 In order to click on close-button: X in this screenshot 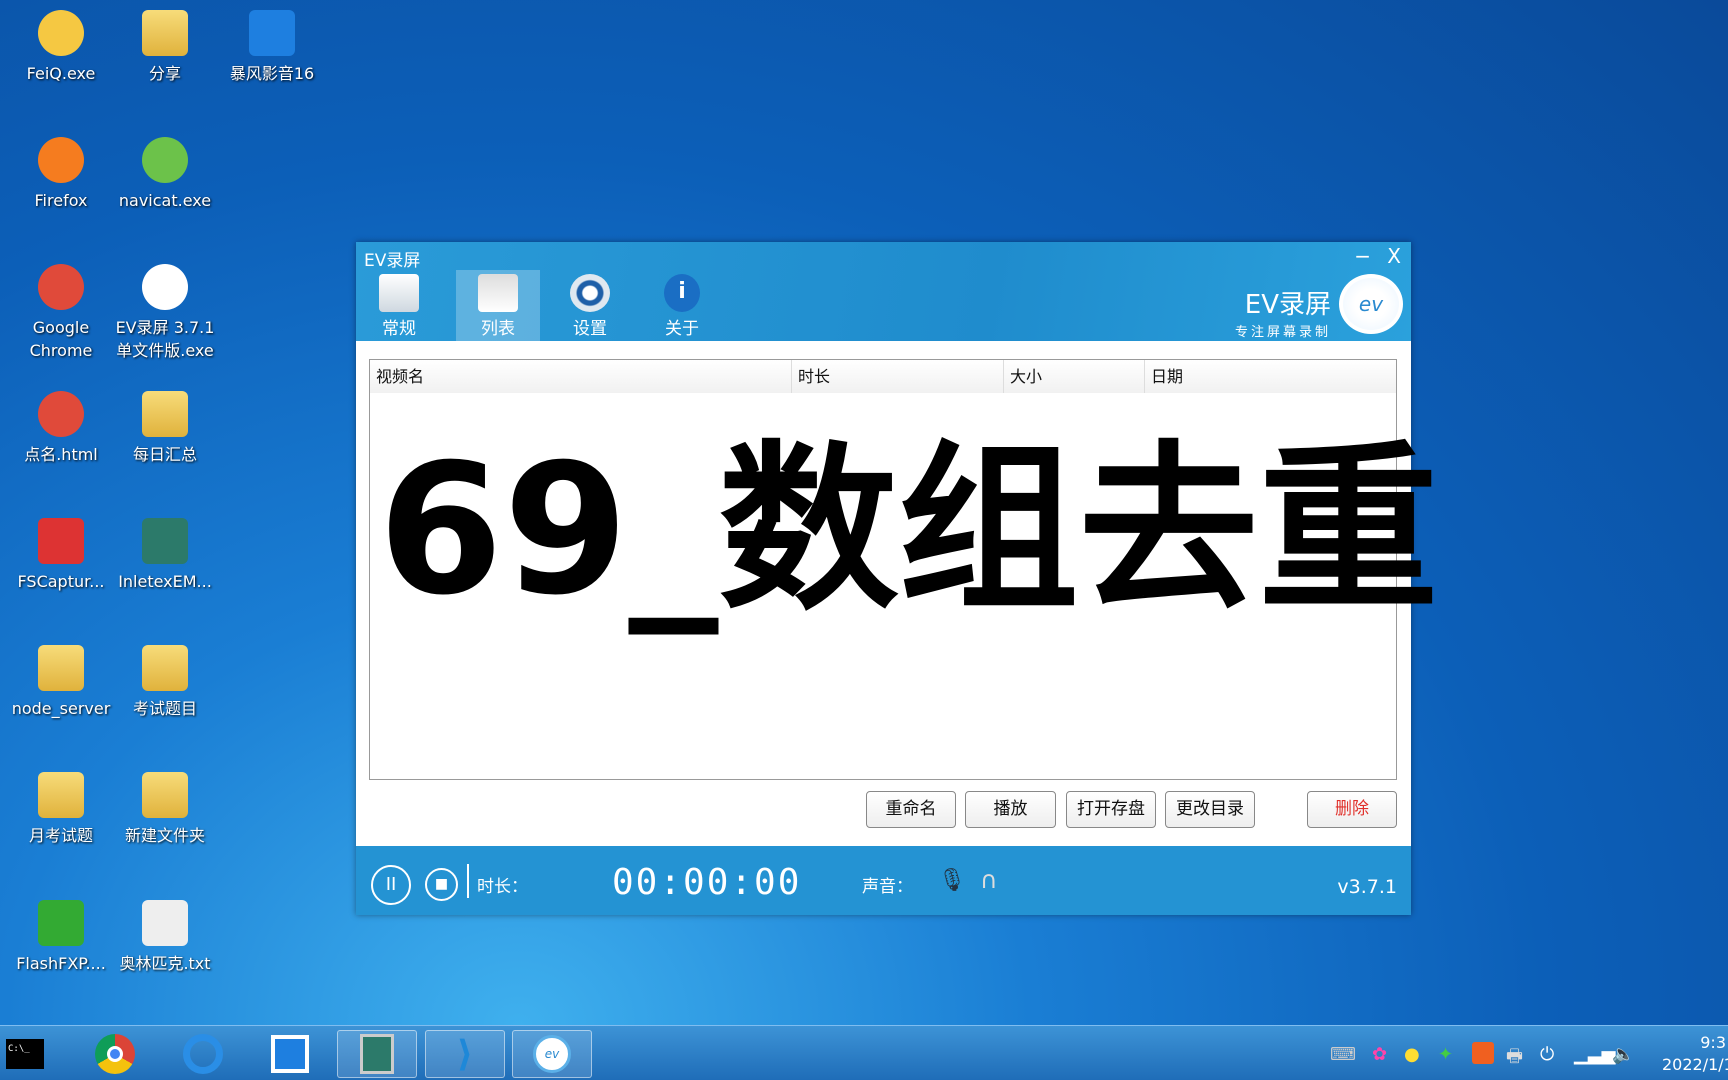, I will do `click(1394, 256)`.